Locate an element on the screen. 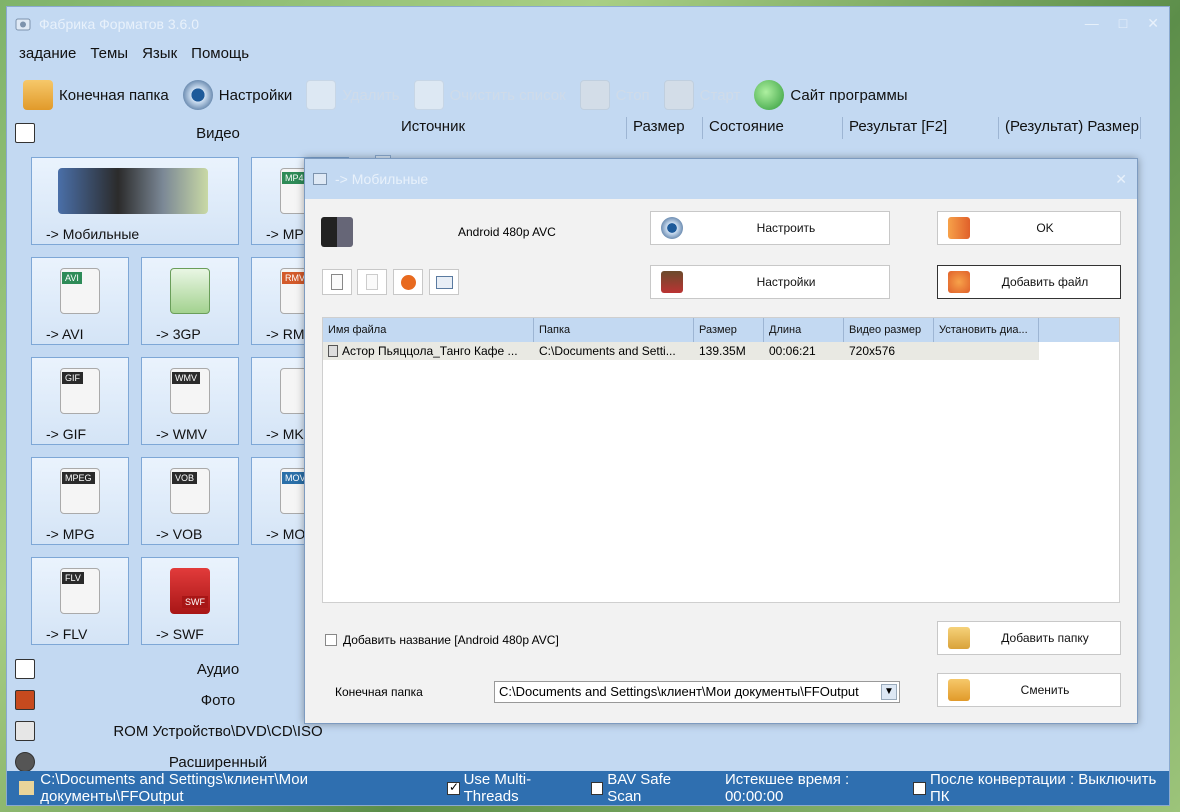  tile-label: -> 3GP is located at coordinates (178, 334).